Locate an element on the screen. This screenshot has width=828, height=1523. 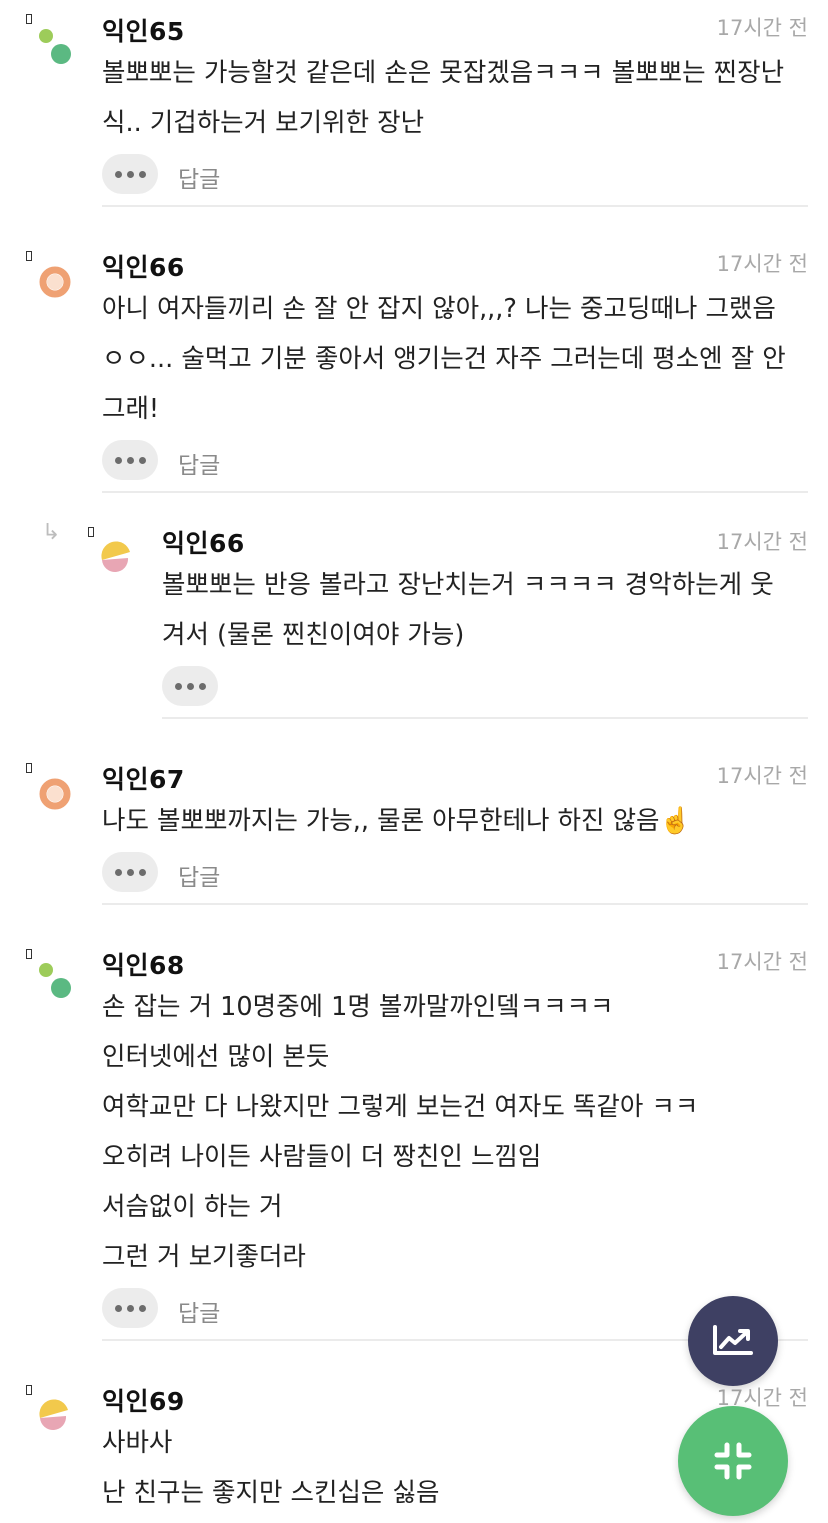
comment-line: 인터넷에선 많이 본듯 is located at coordinates (216, 1057).